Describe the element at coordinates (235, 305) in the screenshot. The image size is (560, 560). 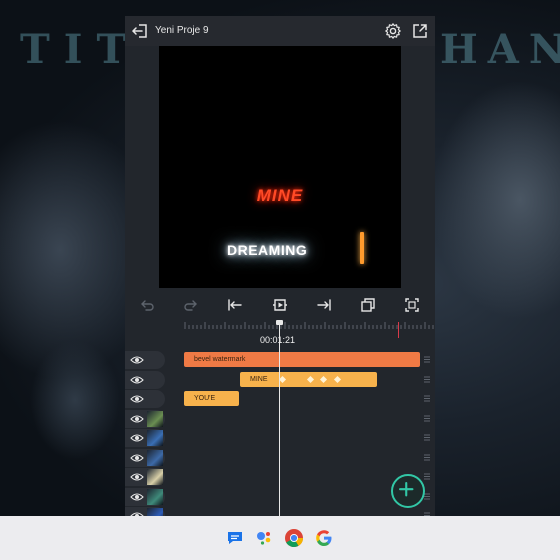
I see `jump-start-icon` at that location.